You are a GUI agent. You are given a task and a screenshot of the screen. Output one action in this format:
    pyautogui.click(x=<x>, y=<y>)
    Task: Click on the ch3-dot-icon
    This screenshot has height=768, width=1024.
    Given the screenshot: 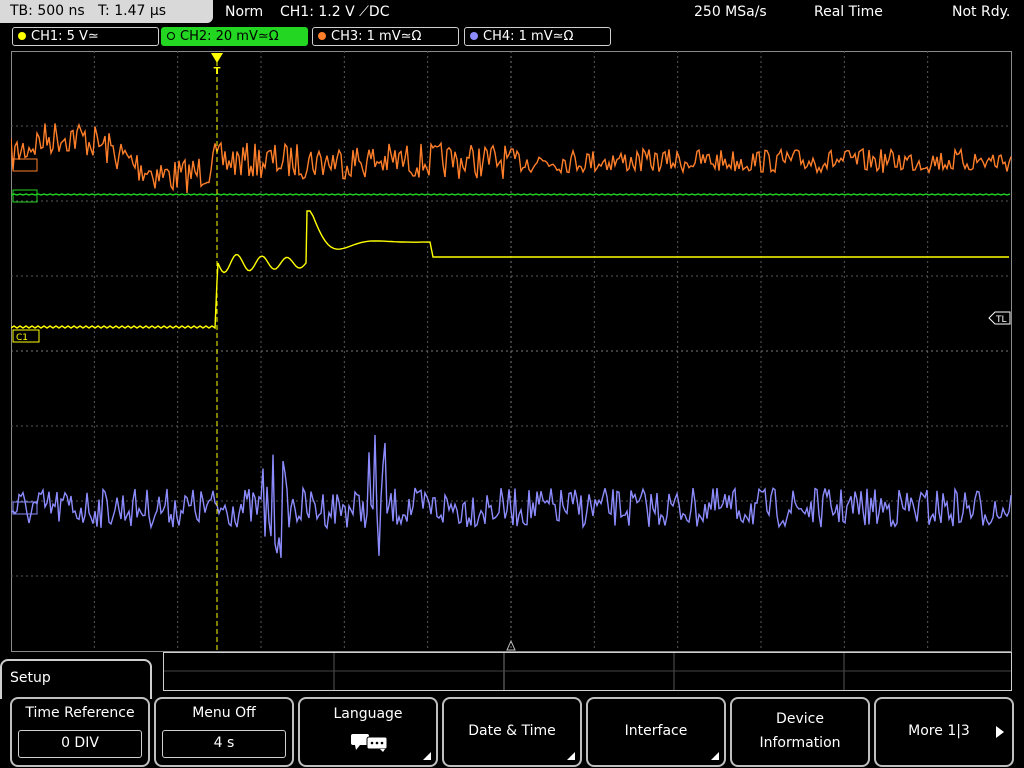 What is the action you would take?
    pyautogui.click(x=322, y=36)
    